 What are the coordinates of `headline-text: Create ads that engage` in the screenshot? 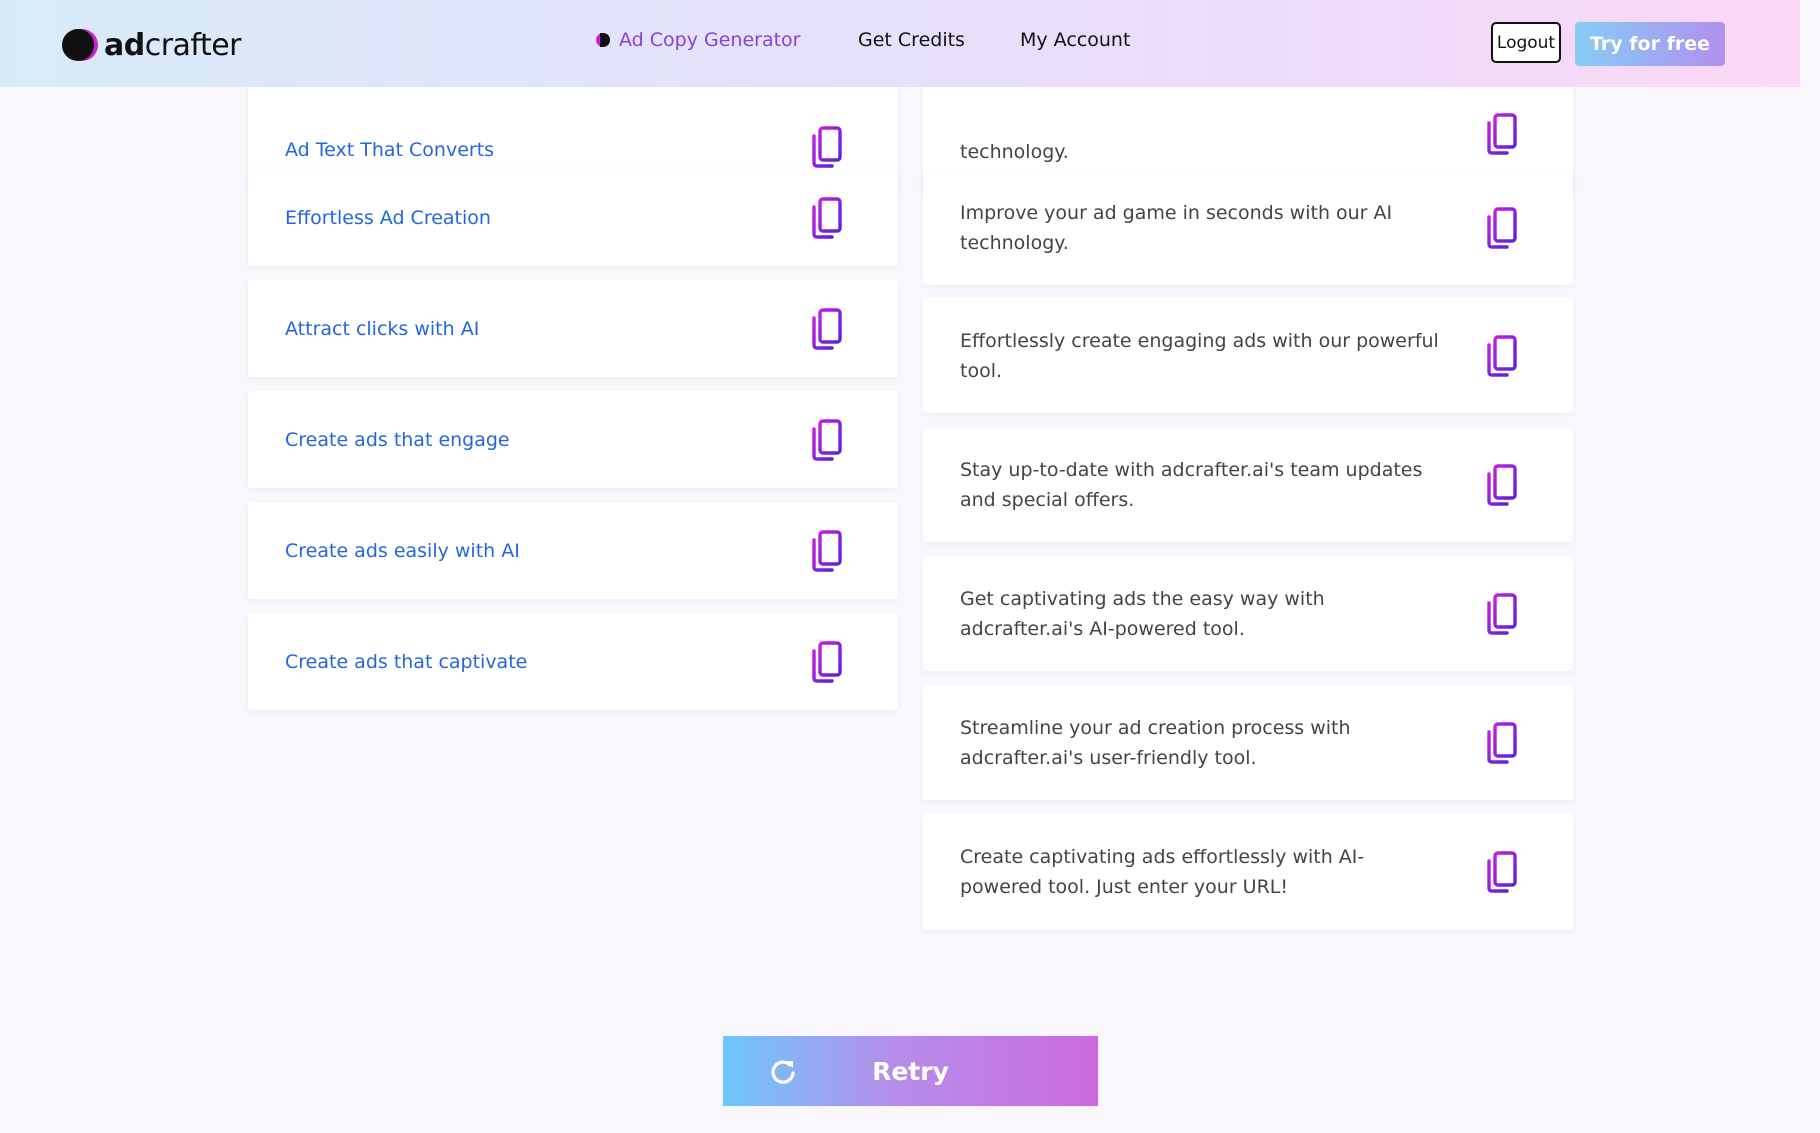 It's located at (397, 439).